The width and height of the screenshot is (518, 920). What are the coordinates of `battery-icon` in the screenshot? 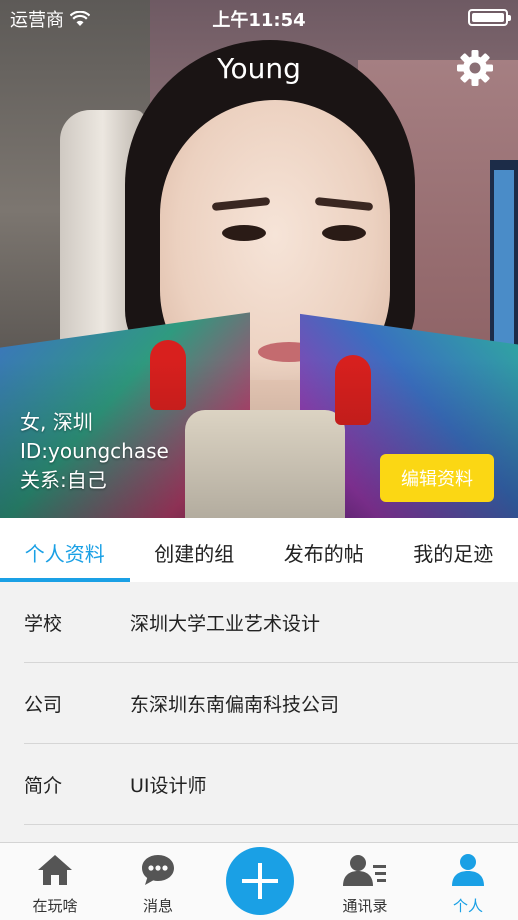 It's located at (489, 17).